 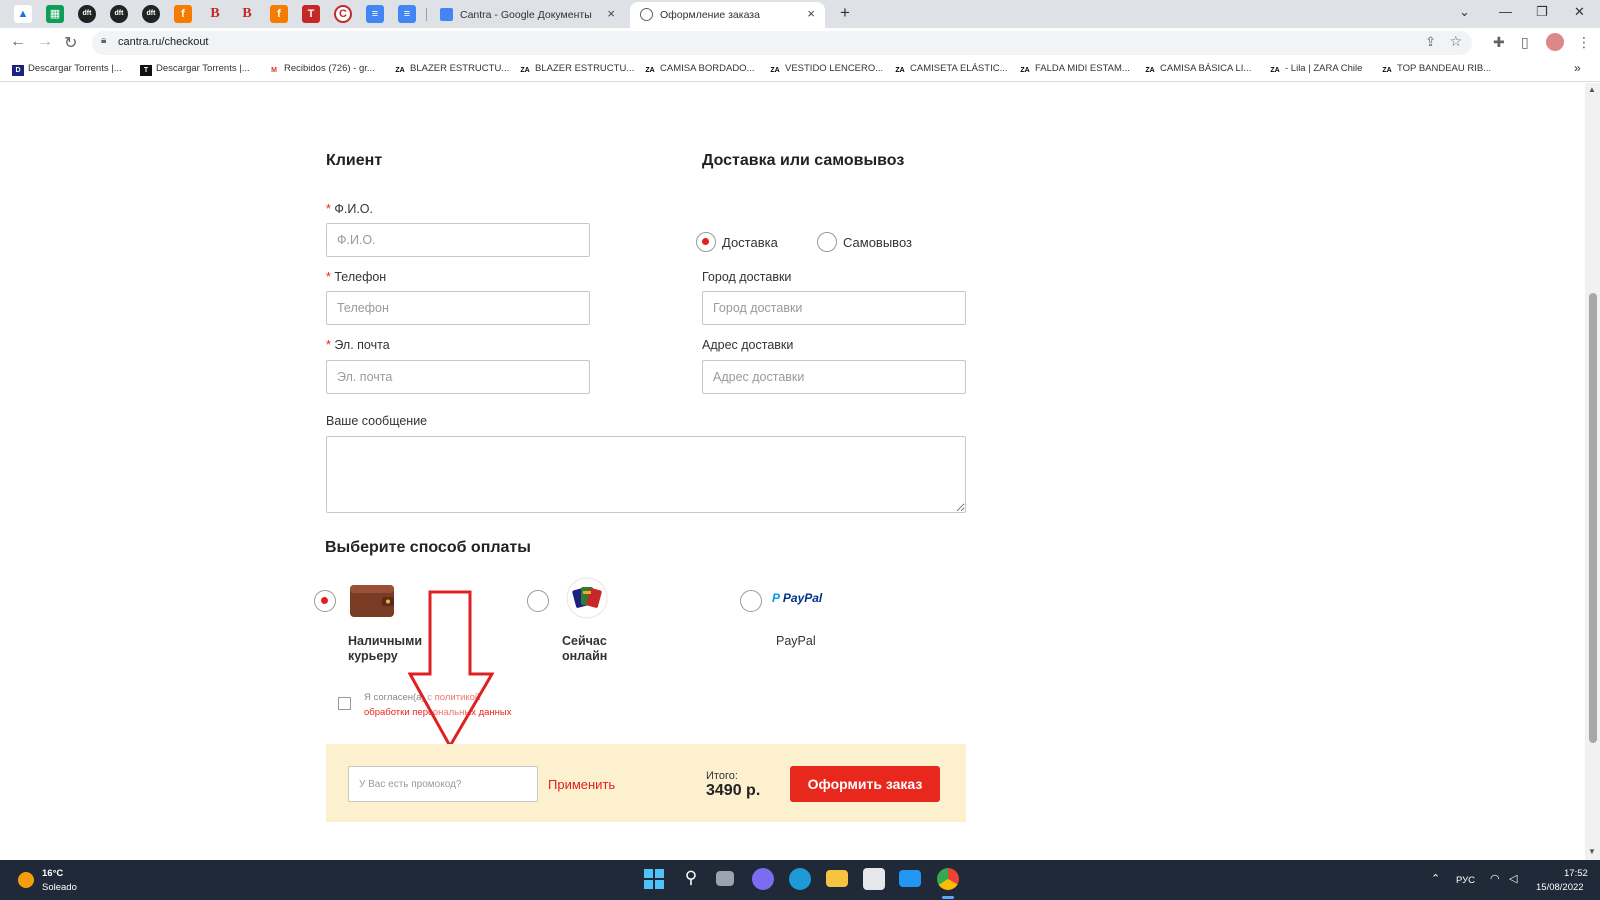 I want to click on message-label: Ваше сообщение, so click(x=377, y=421).